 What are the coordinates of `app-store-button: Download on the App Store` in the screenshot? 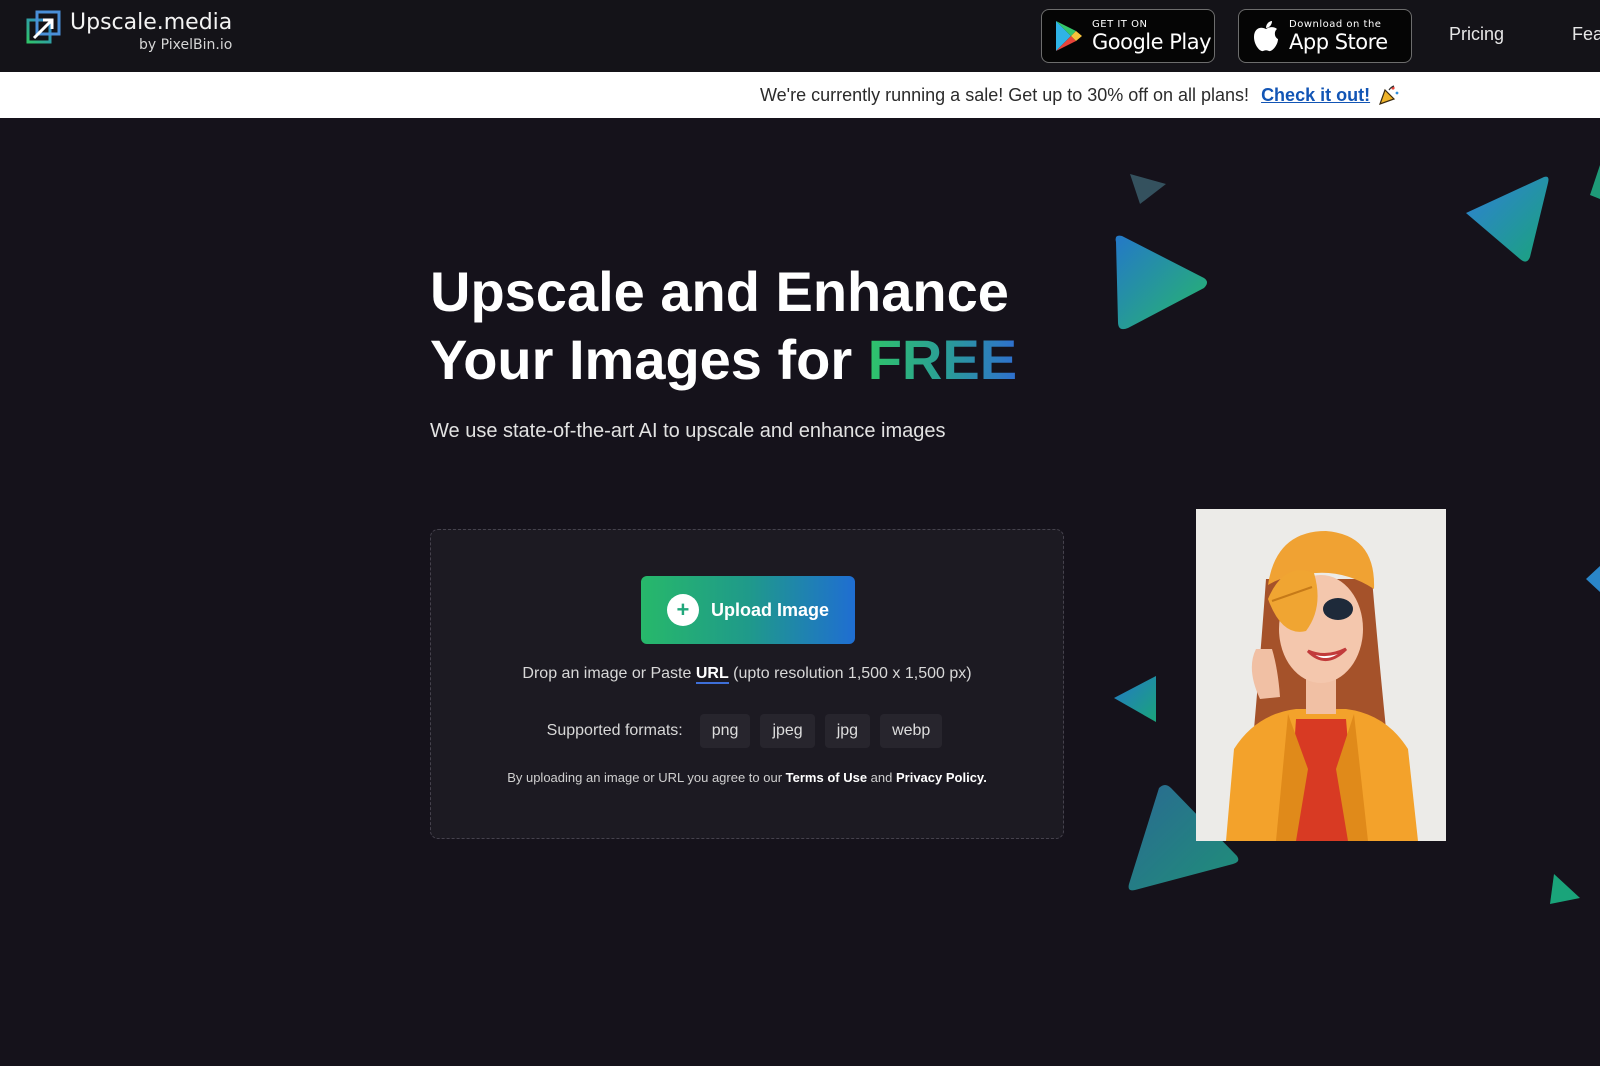 It's located at (1325, 36).